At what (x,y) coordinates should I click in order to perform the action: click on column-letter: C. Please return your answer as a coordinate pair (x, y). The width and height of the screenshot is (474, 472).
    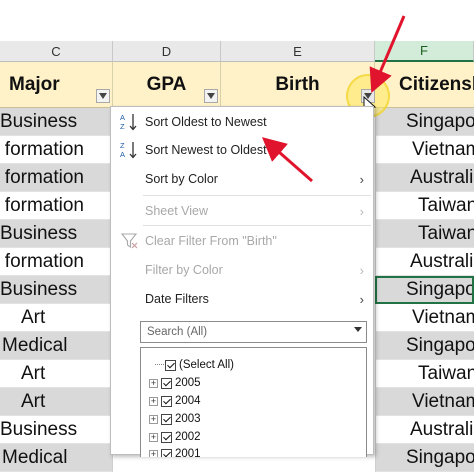
    Looking at the image, I should click on (56, 51).